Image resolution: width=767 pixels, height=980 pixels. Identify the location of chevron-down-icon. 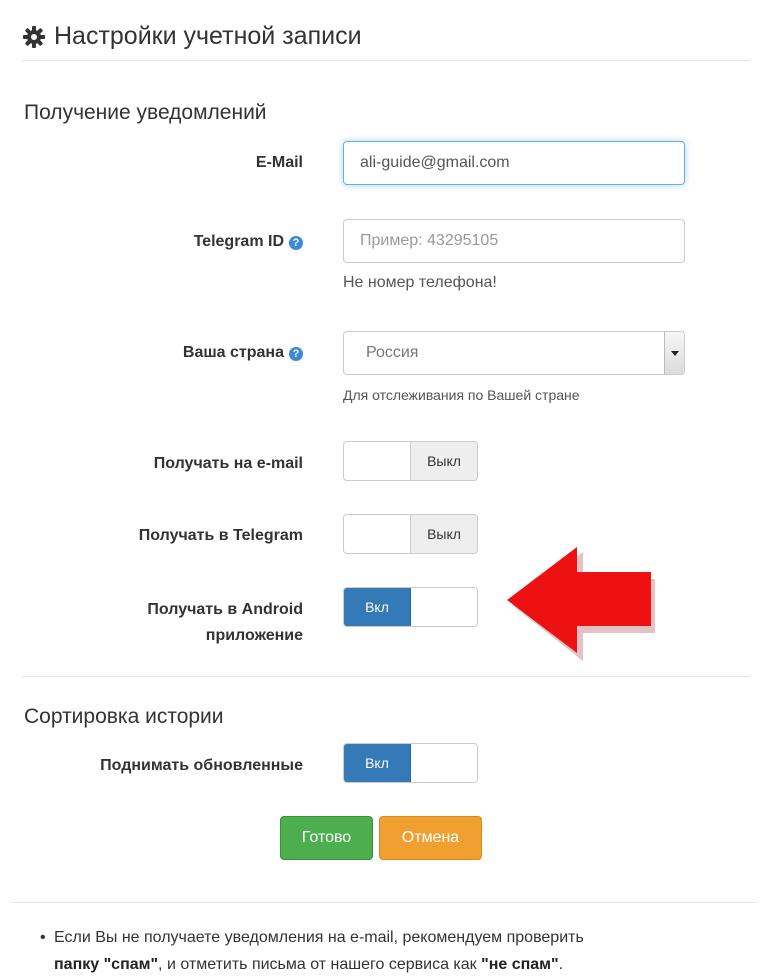
(675, 353).